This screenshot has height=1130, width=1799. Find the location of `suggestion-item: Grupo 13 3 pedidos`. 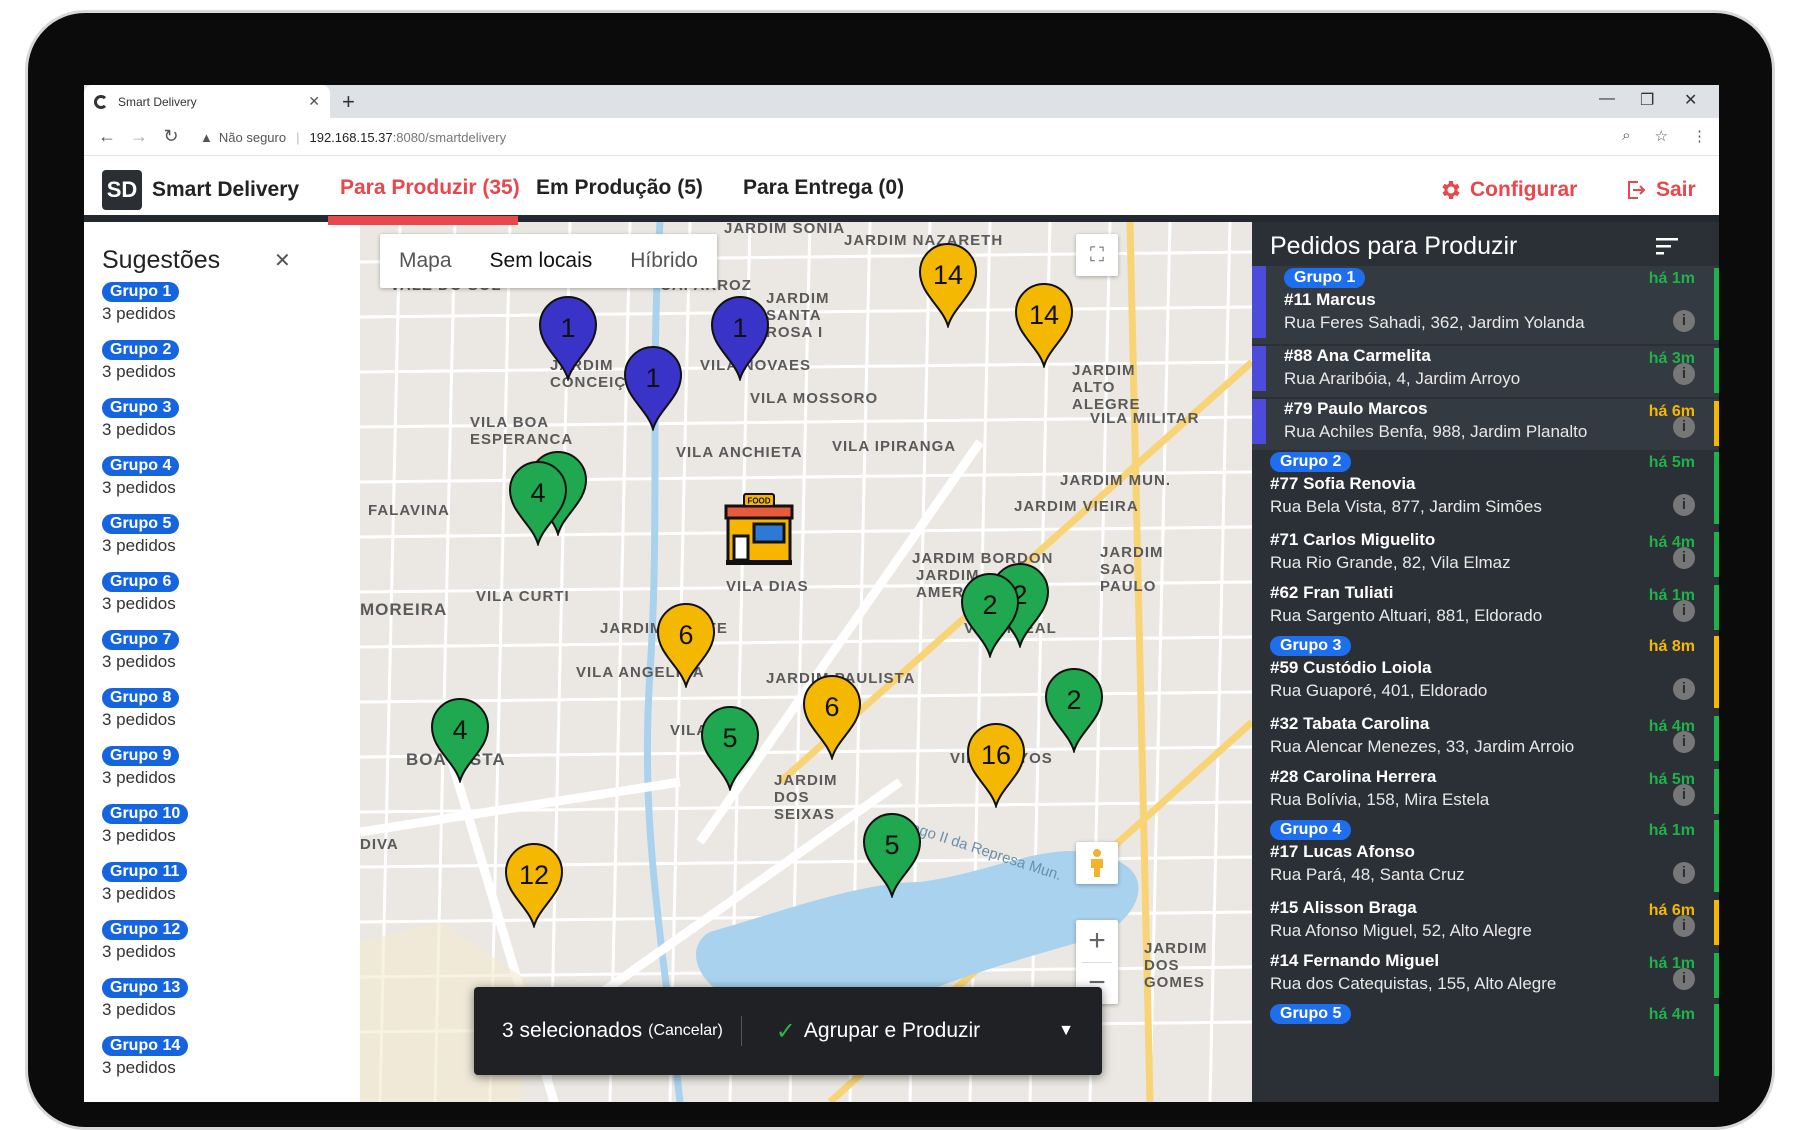

suggestion-item: Grupo 13 3 pedidos is located at coordinates (145, 1007).